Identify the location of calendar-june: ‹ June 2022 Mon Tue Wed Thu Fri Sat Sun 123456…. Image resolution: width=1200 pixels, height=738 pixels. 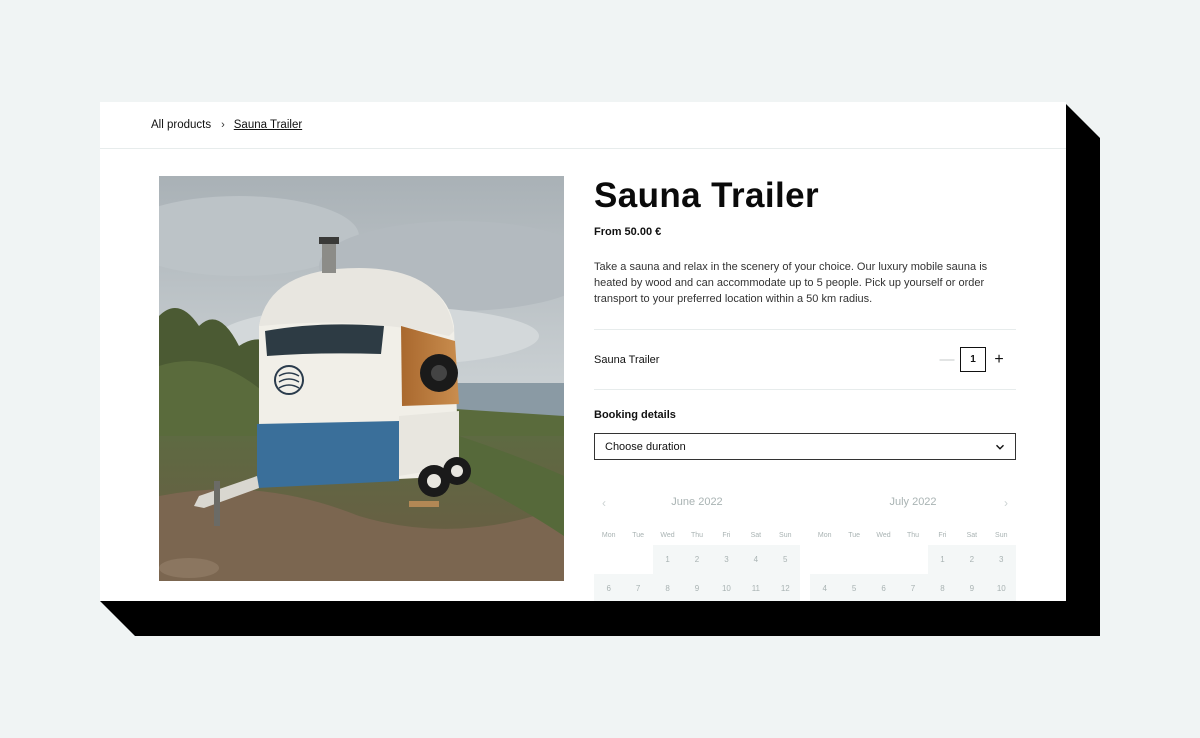
(697, 548).